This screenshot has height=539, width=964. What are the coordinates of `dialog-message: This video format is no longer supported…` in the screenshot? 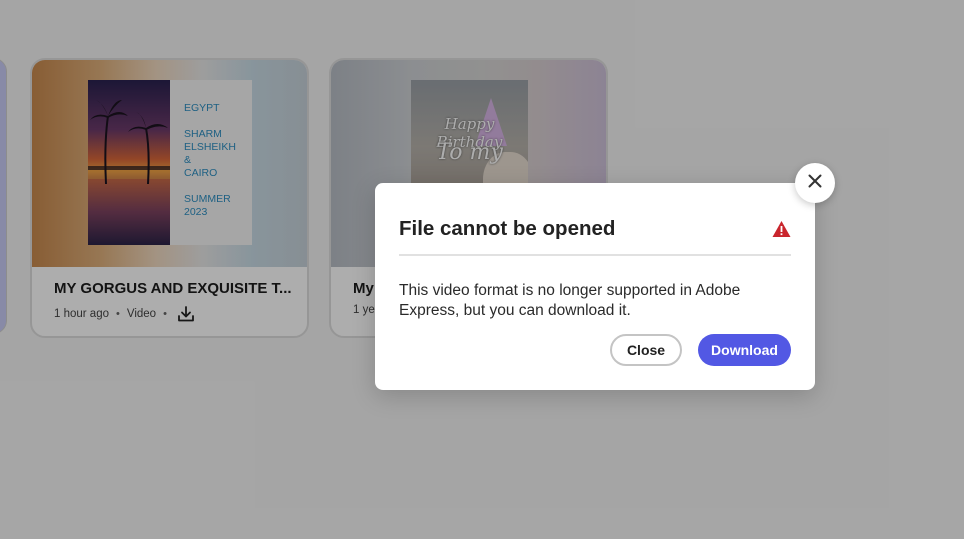 It's located at (570, 300).